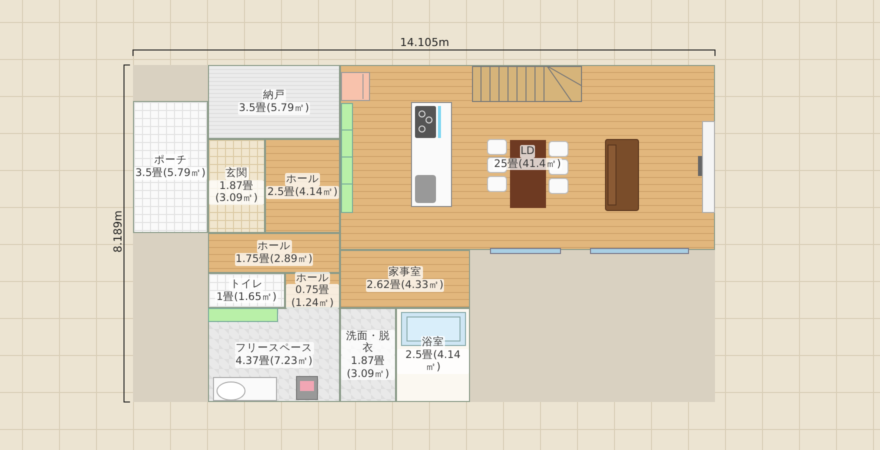 The image size is (880, 450). What do you see at coordinates (405, 272) in the screenshot?
I see `room-name: 家事室` at bounding box center [405, 272].